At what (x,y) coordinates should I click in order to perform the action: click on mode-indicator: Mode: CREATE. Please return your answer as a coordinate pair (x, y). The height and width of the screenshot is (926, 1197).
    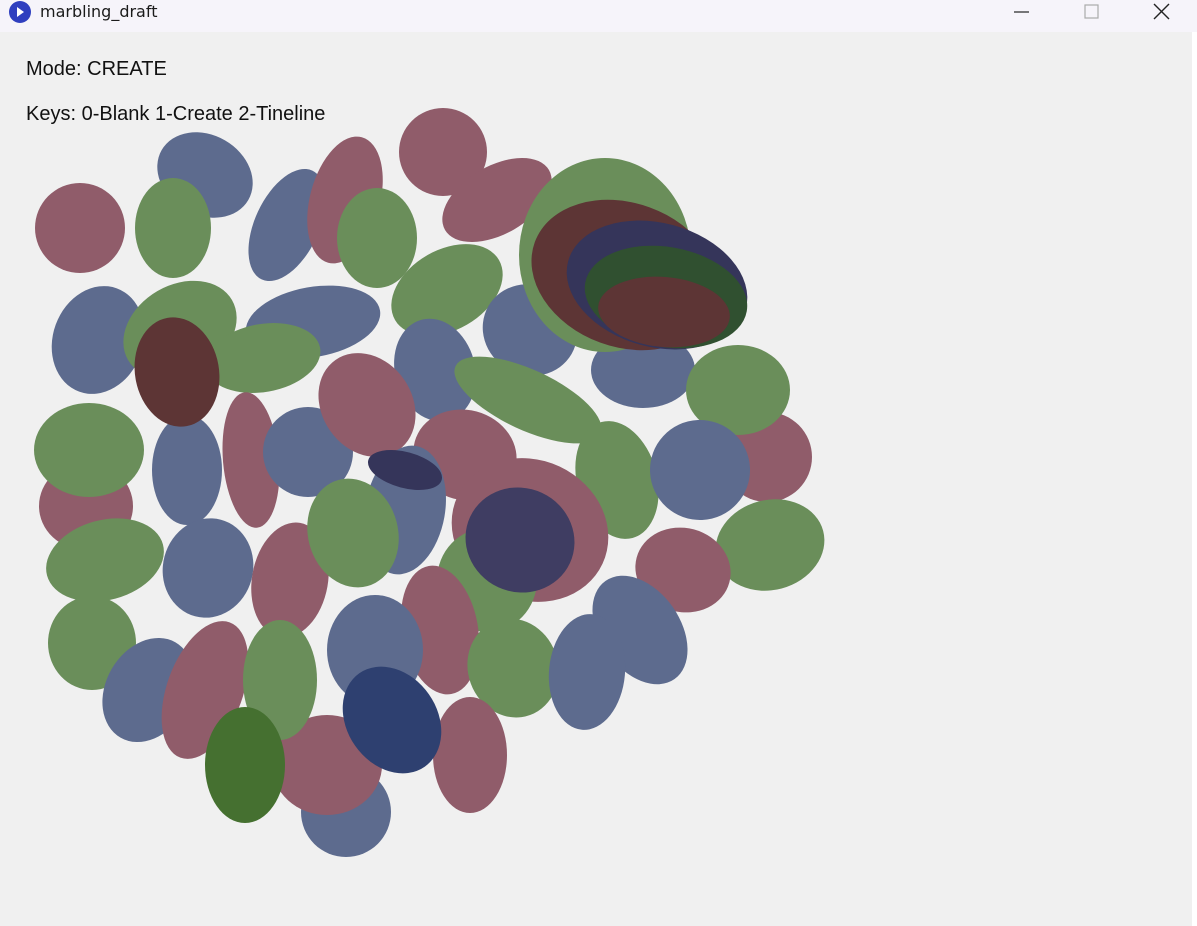
    Looking at the image, I should click on (96, 69).